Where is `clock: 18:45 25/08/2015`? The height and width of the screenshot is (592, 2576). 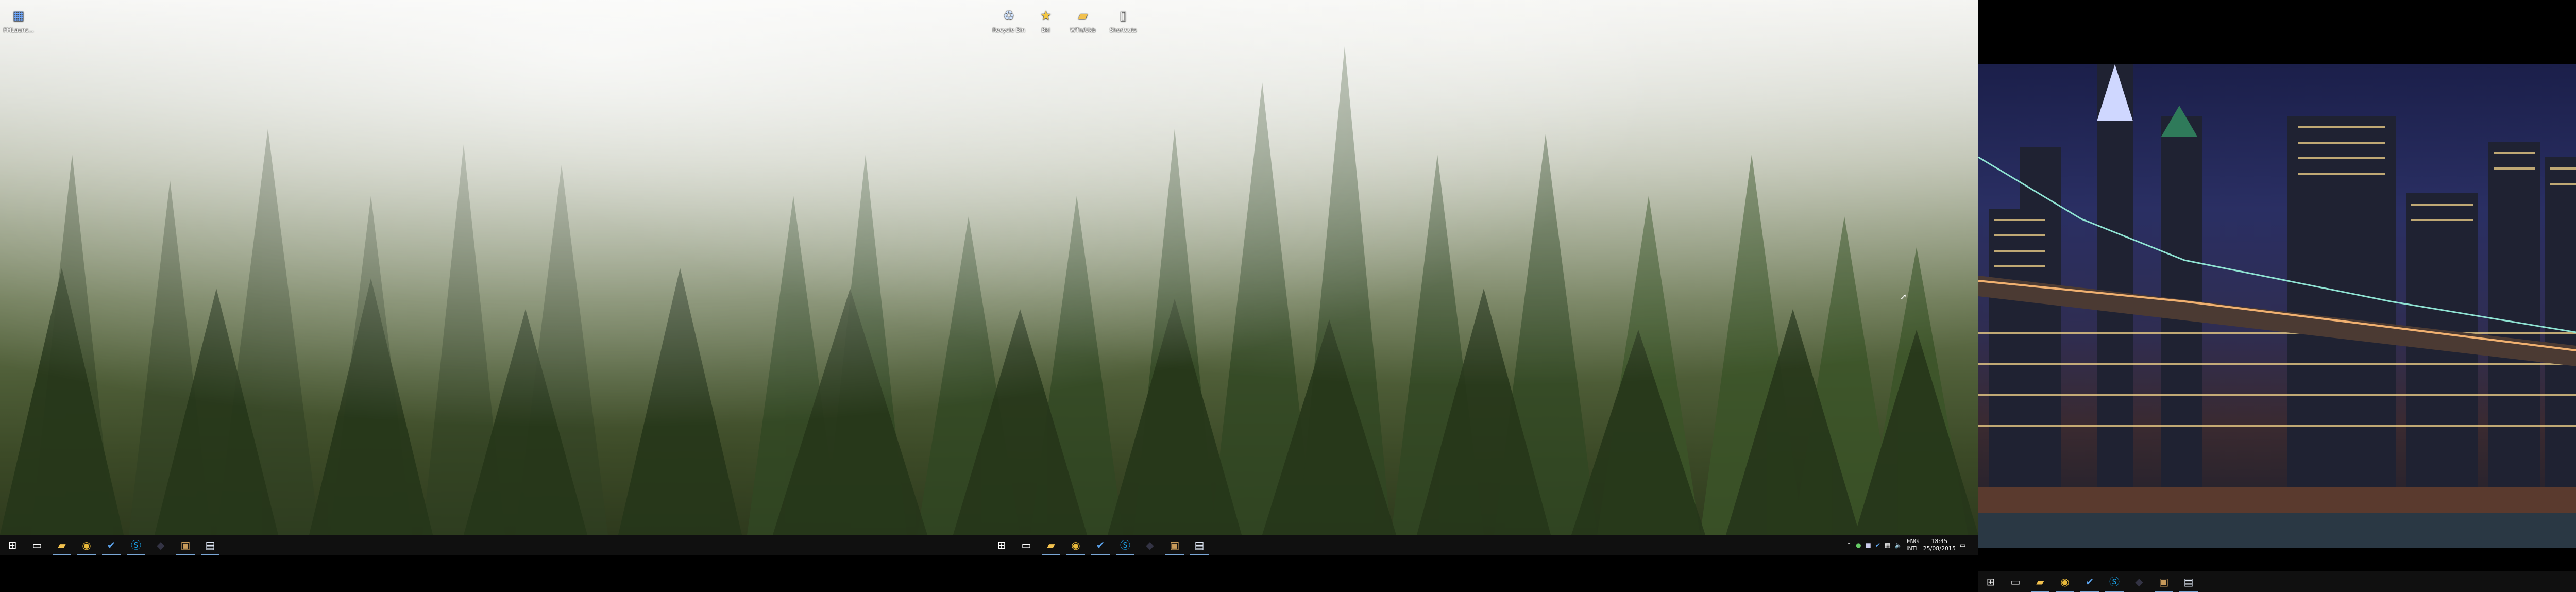 clock: 18:45 25/08/2015 is located at coordinates (1939, 545).